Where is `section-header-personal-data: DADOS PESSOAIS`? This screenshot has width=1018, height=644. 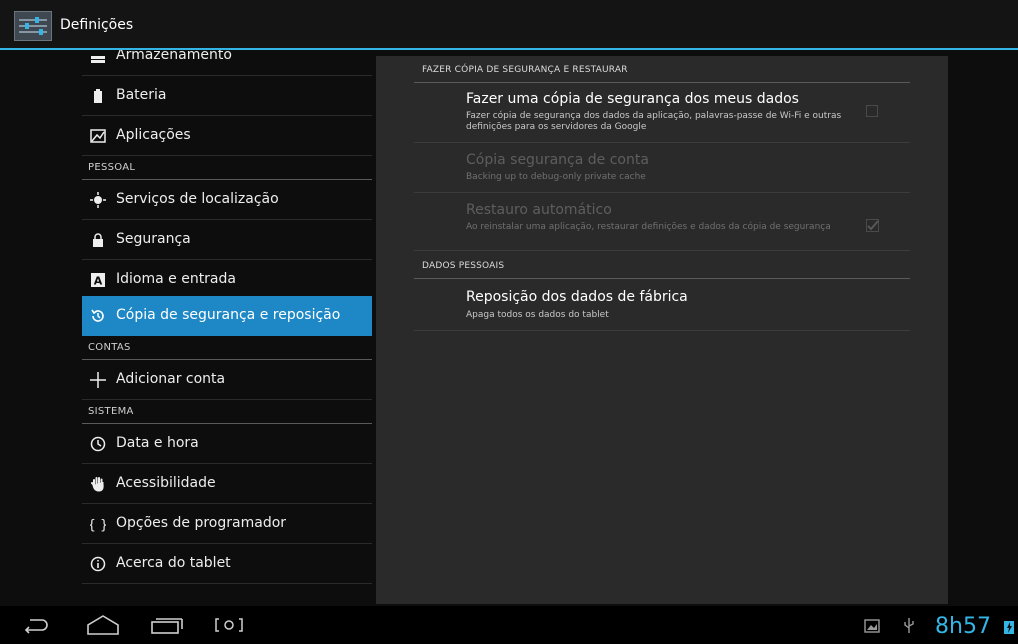
section-header-personal-data: DADOS PESSOAIS is located at coordinates (662, 267).